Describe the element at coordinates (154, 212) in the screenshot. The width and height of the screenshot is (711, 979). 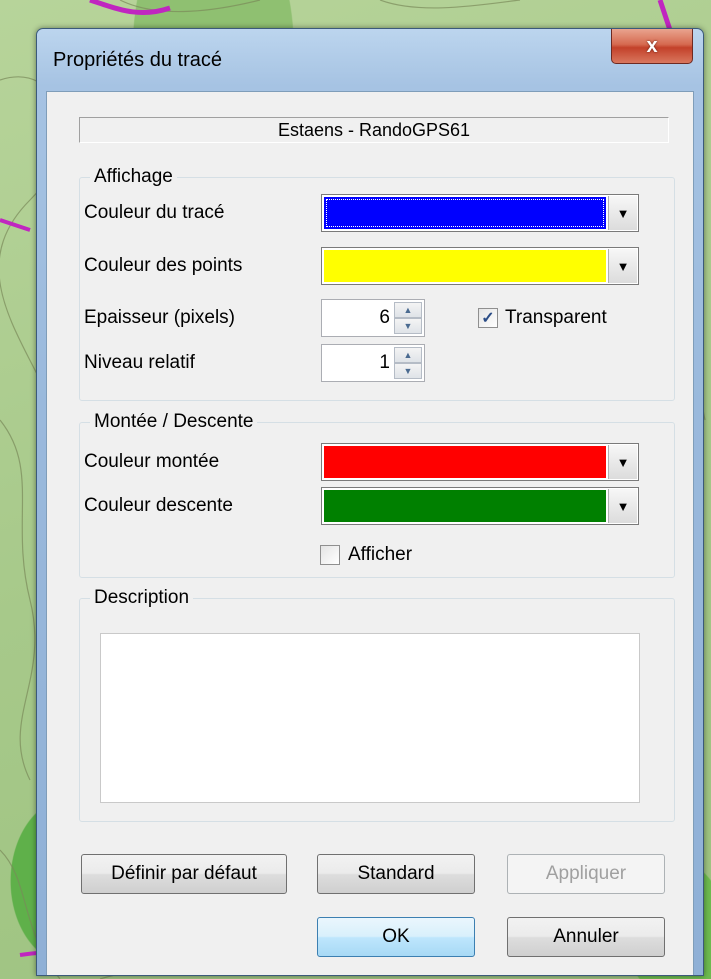
I see `track-color-label: Couleur du tracé` at that location.